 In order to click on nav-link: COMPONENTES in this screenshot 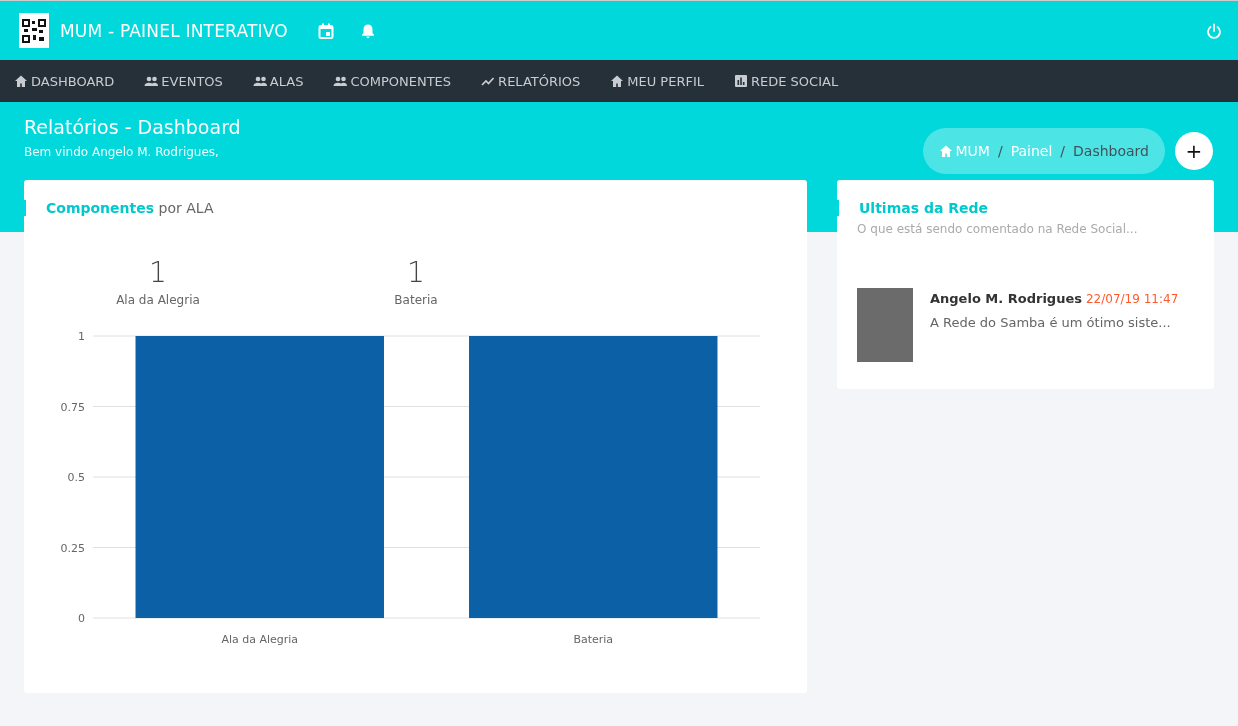, I will do `click(392, 81)`.